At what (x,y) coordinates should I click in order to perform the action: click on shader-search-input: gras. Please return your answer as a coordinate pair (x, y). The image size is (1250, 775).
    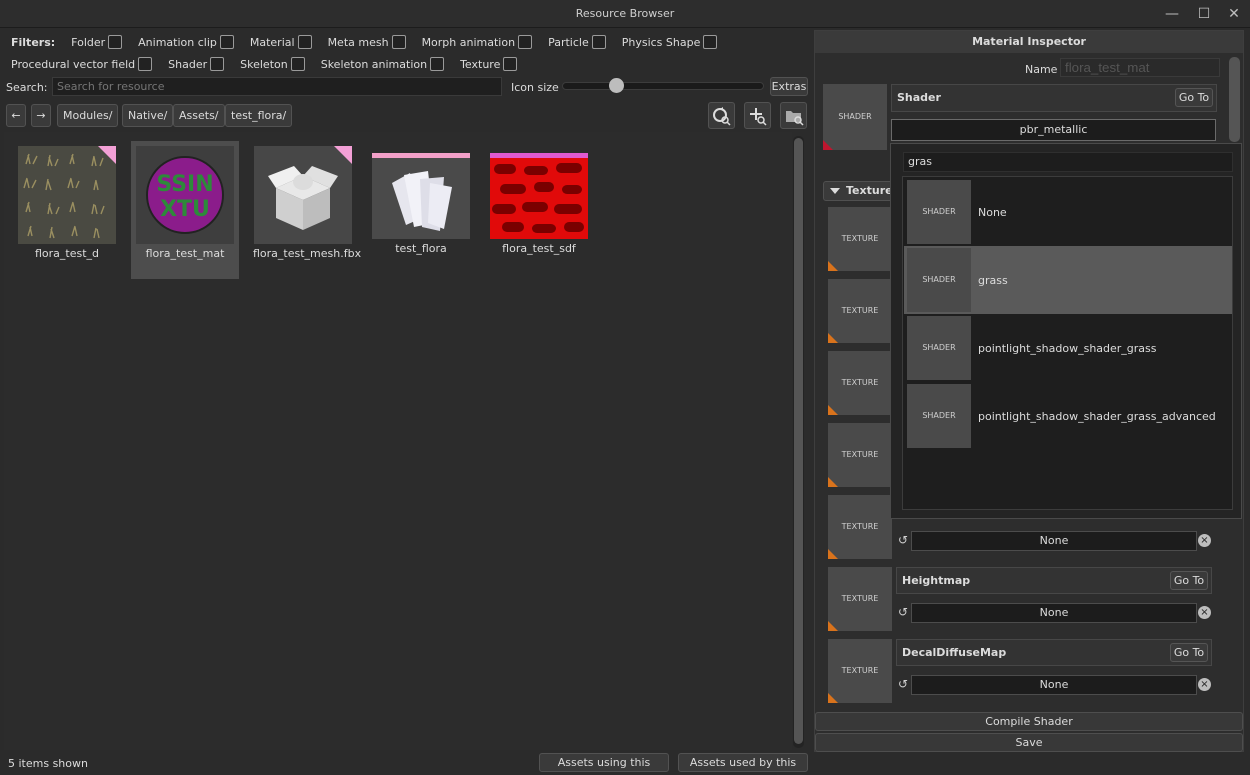
    Looking at the image, I should click on (1068, 162).